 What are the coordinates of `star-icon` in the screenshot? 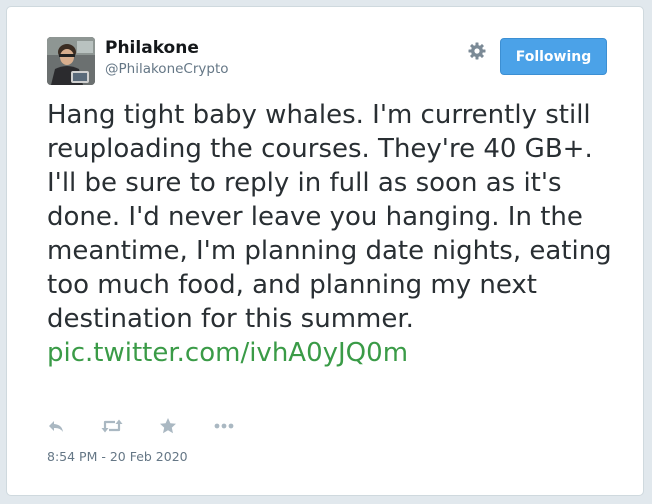 It's located at (171, 427).